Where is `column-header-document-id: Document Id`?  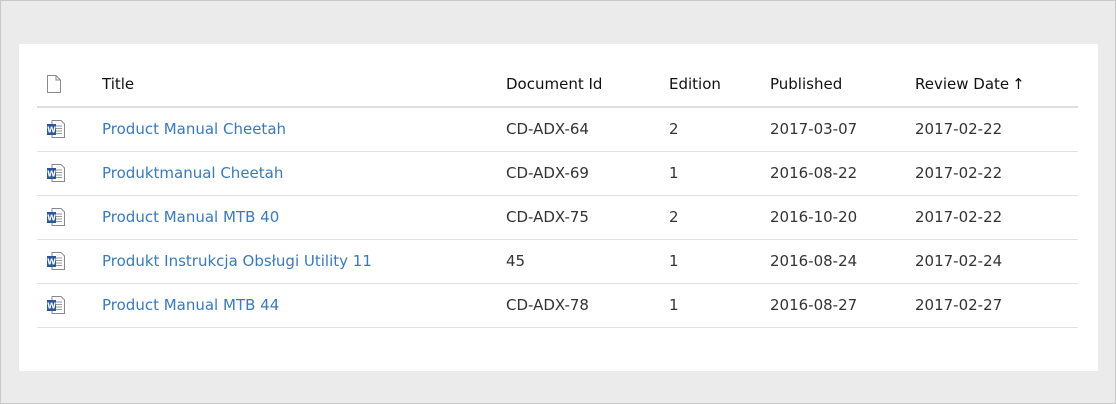 column-header-document-id: Document Id is located at coordinates (587, 84).